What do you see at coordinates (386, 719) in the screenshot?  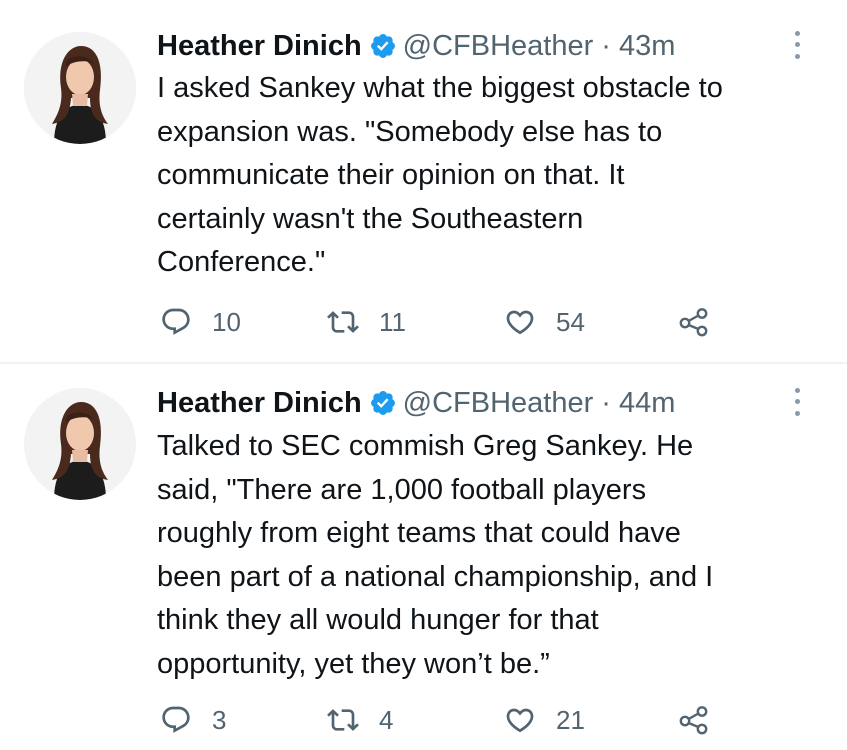 I see `retweet-count: 4` at bounding box center [386, 719].